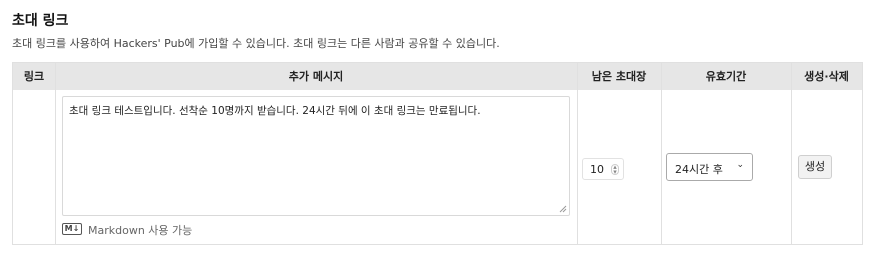  I want to click on markdown-hint: Markdown 사용 가능, so click(140, 230).